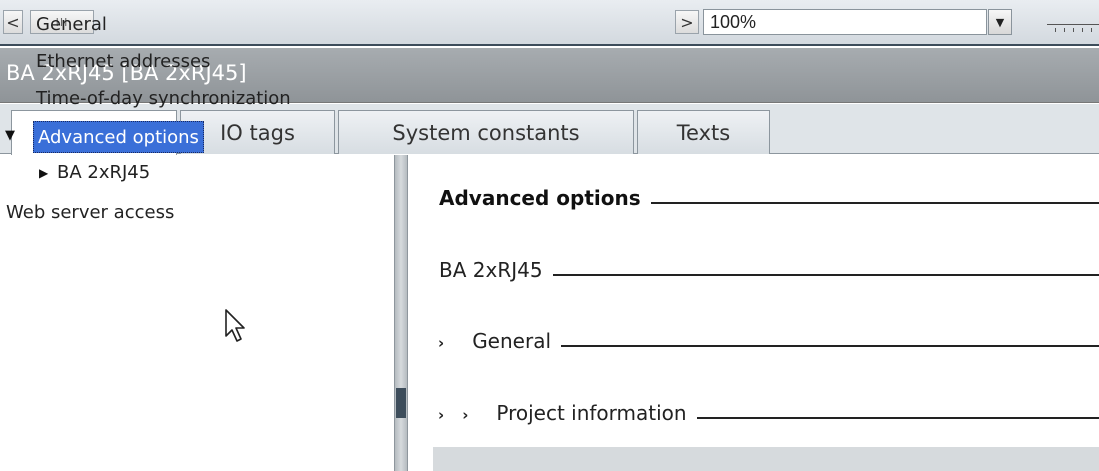  I want to click on scroll-left-button: <, so click(13, 22).